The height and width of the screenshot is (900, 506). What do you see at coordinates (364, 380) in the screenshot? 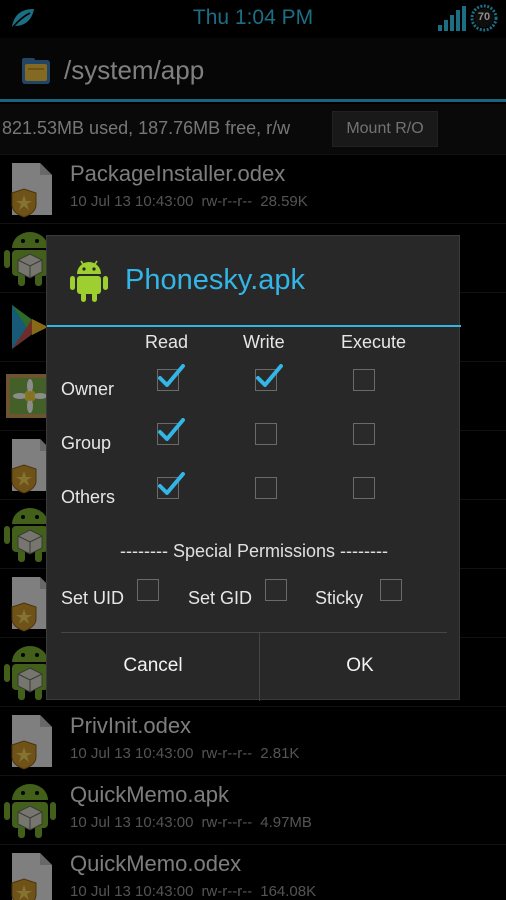
I see `owner-execute-checkbox` at bounding box center [364, 380].